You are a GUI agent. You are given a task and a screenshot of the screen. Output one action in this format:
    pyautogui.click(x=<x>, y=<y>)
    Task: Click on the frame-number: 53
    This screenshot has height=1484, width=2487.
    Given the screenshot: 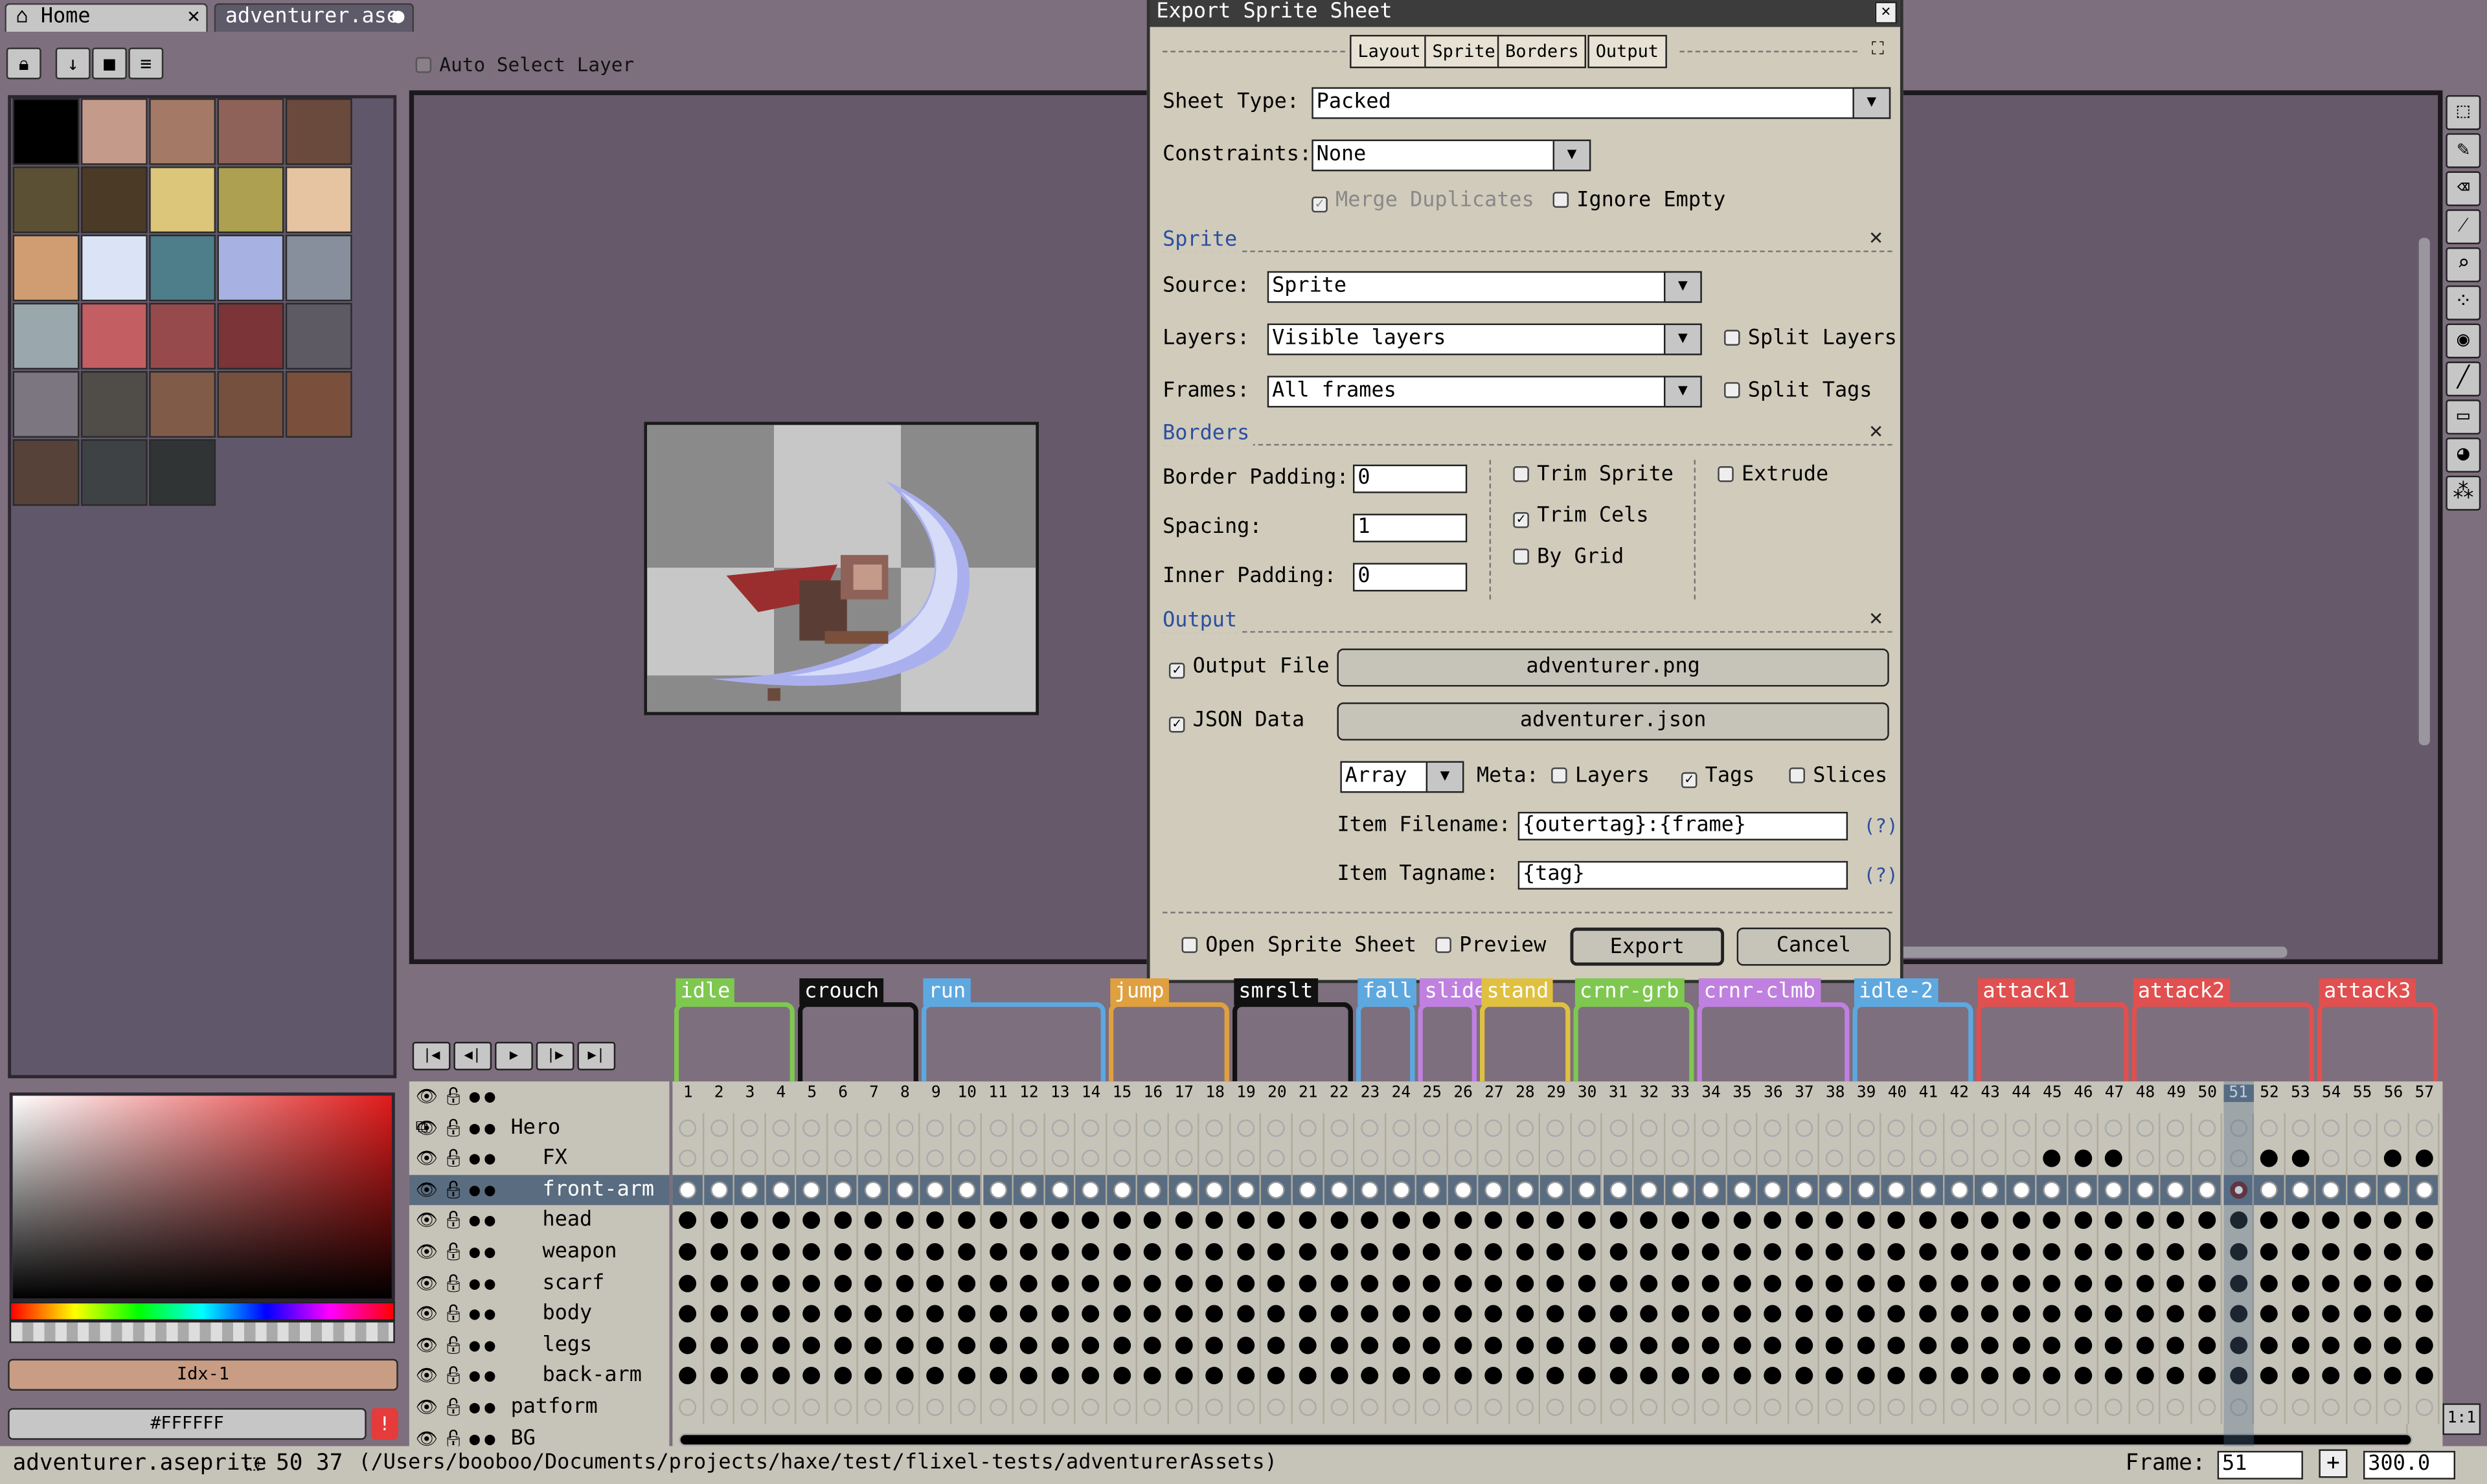 What is the action you would take?
    pyautogui.click(x=2300, y=1093)
    